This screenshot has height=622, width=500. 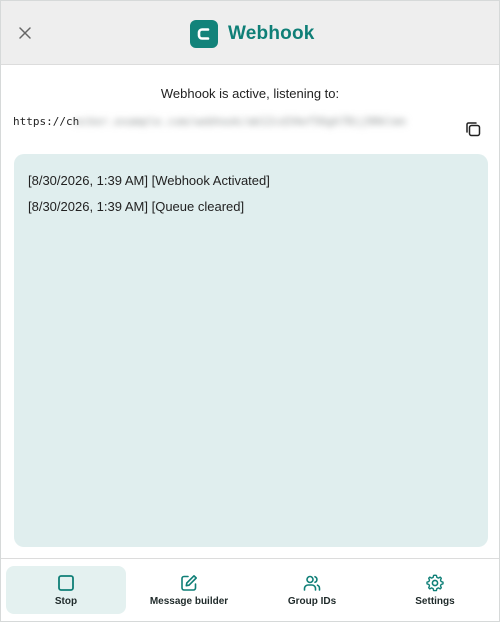 What do you see at coordinates (250, 589) in the screenshot?
I see `bottom-nav: Stop Message builder Group IDs Settings` at bounding box center [250, 589].